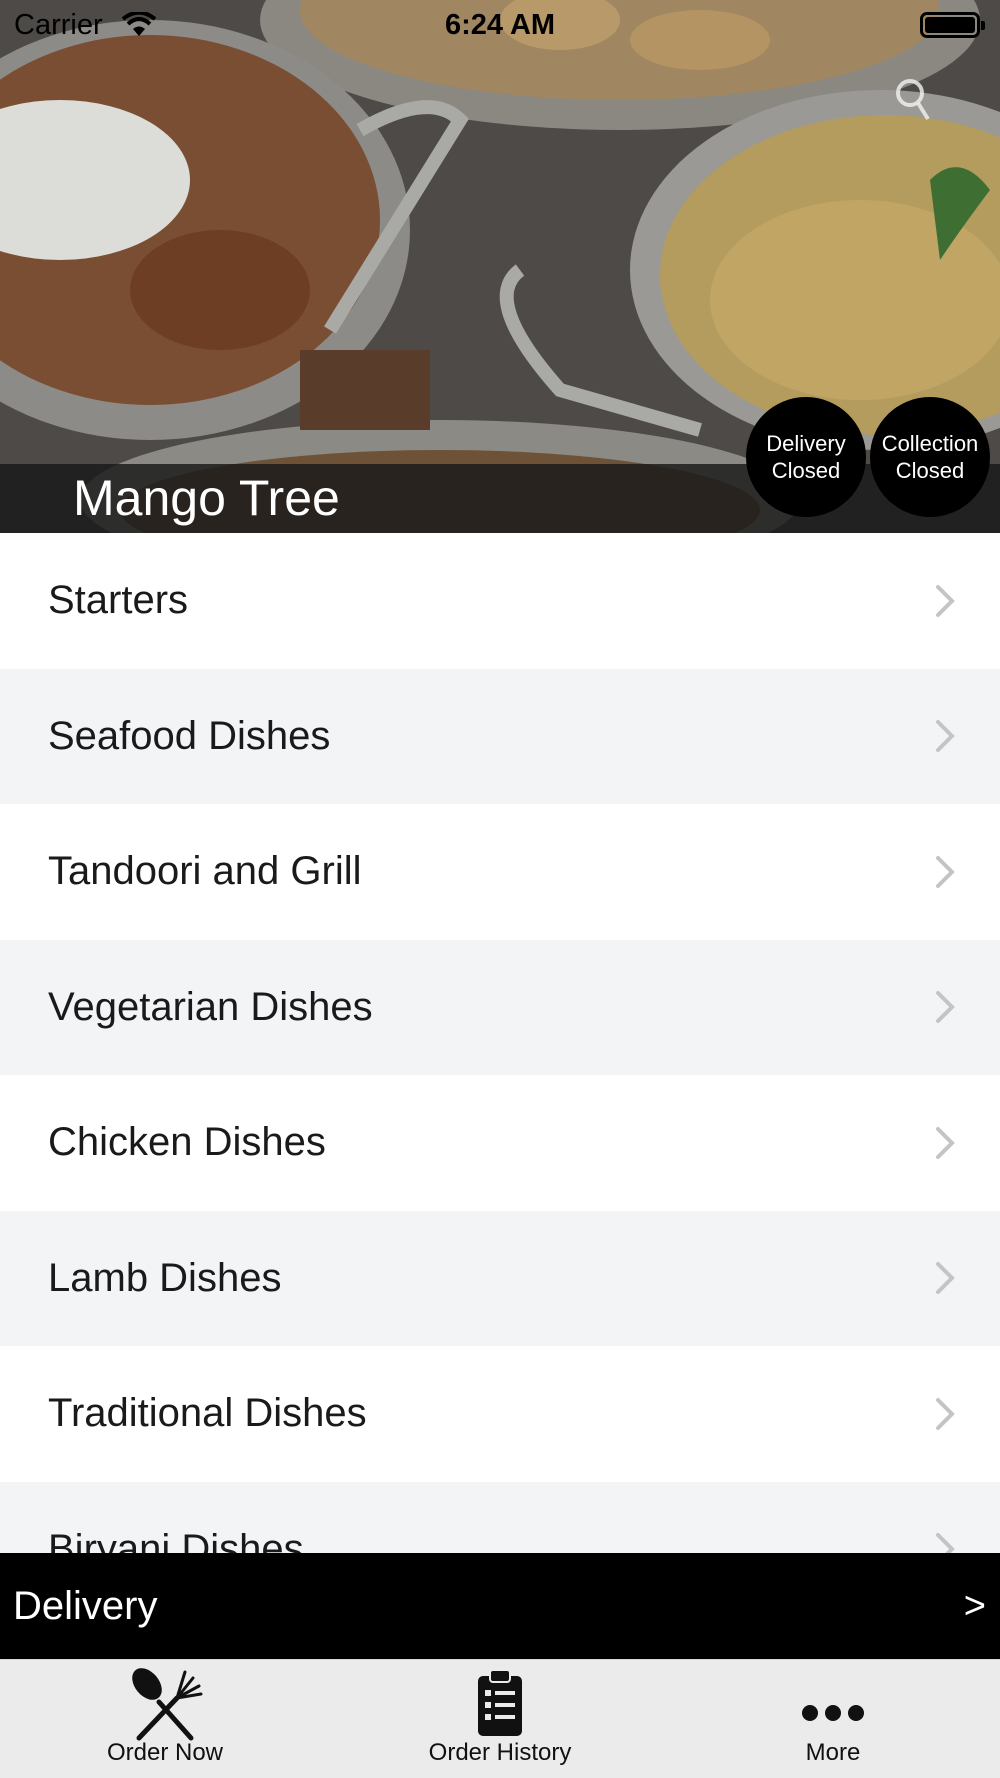 The height and width of the screenshot is (1778, 1000). Describe the element at coordinates (912, 100) in the screenshot. I see `search-icon` at that location.